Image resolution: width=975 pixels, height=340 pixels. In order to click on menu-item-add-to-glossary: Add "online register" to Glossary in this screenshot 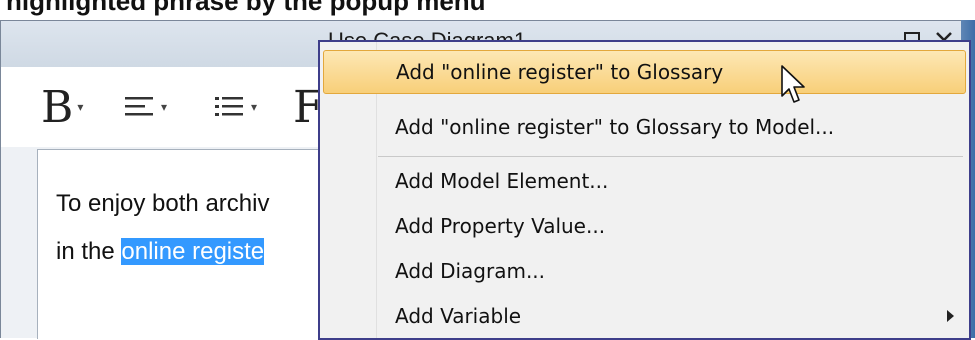, I will do `click(644, 72)`.